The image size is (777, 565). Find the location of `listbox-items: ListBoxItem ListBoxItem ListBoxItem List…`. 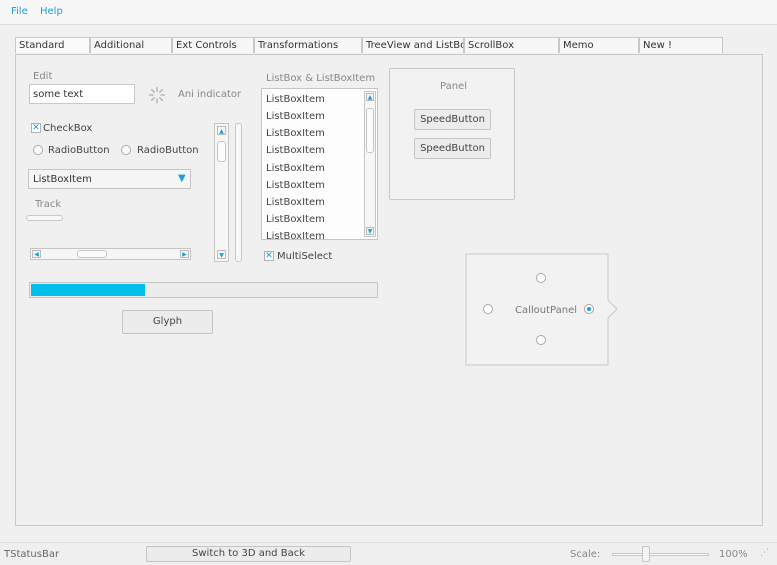

listbox-items: ListBoxItem ListBoxItem ListBoxItem List… is located at coordinates (312, 164).